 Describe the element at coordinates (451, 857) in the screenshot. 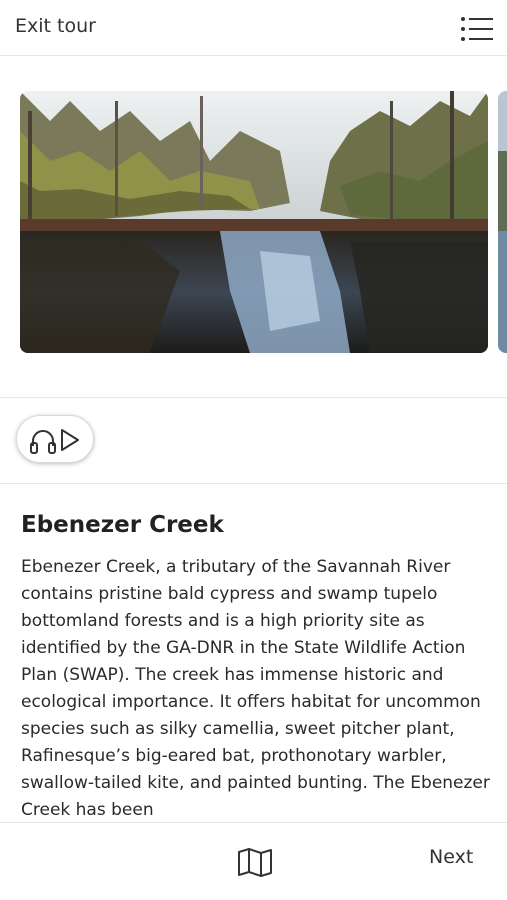

I see `next-button: Next` at that location.